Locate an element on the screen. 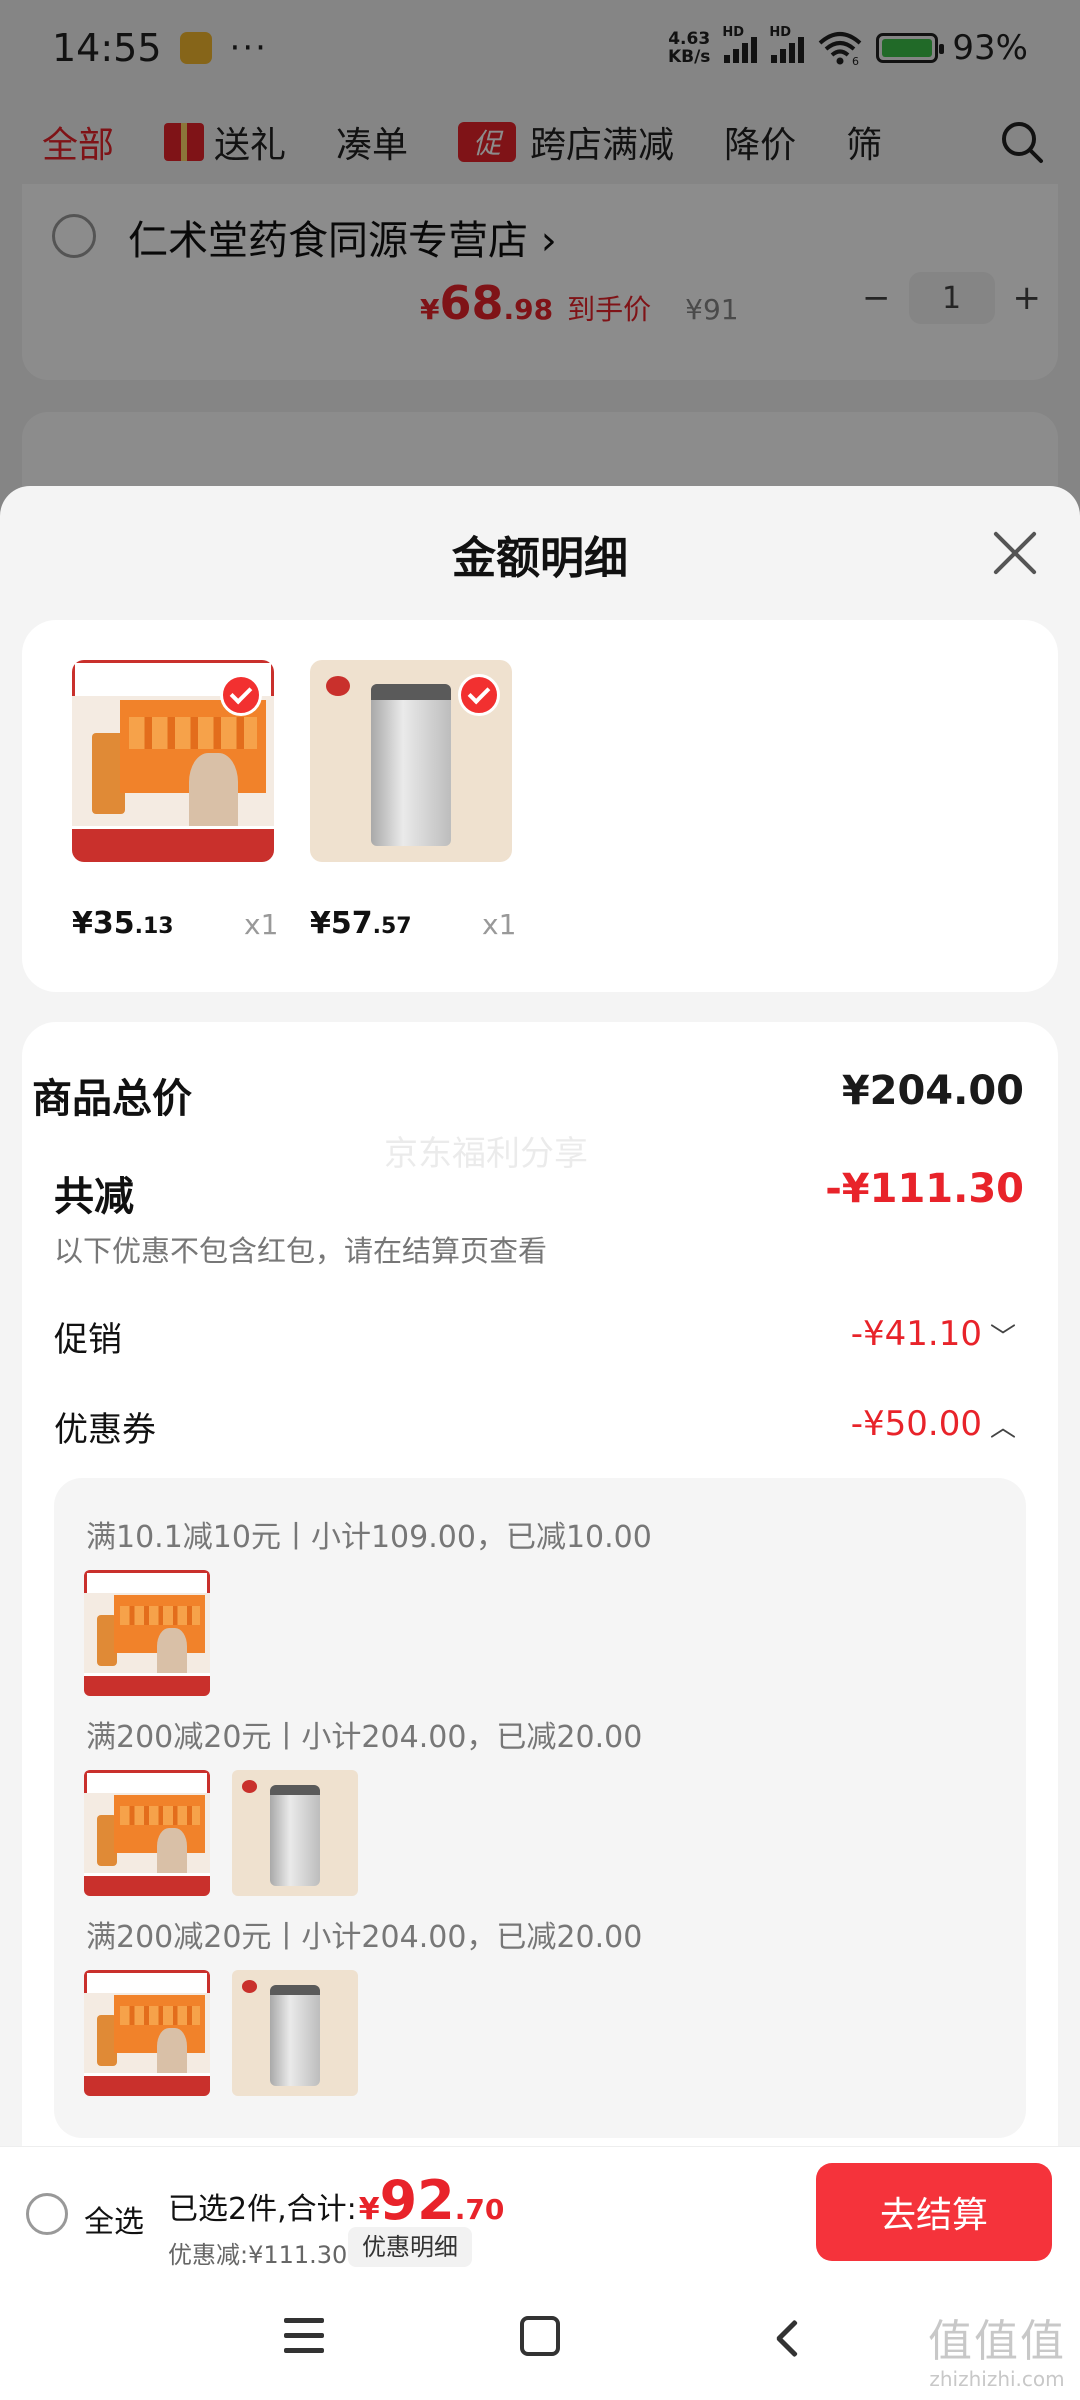  select-all-label: 全选 is located at coordinates (114, 2219).